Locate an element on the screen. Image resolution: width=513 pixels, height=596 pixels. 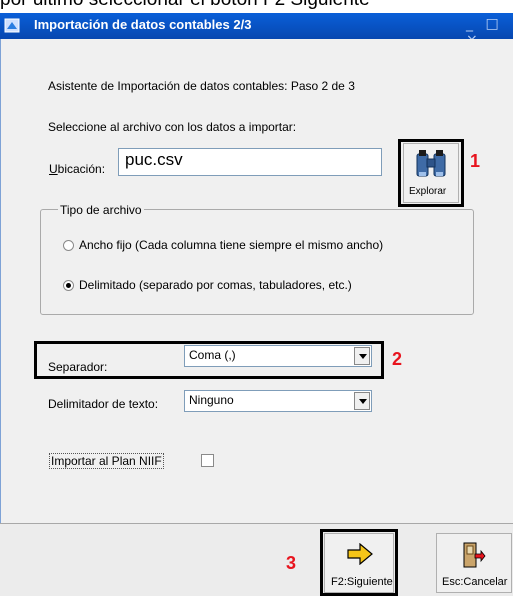
next-button-label: F2:Siguiente is located at coordinates (362, 582).